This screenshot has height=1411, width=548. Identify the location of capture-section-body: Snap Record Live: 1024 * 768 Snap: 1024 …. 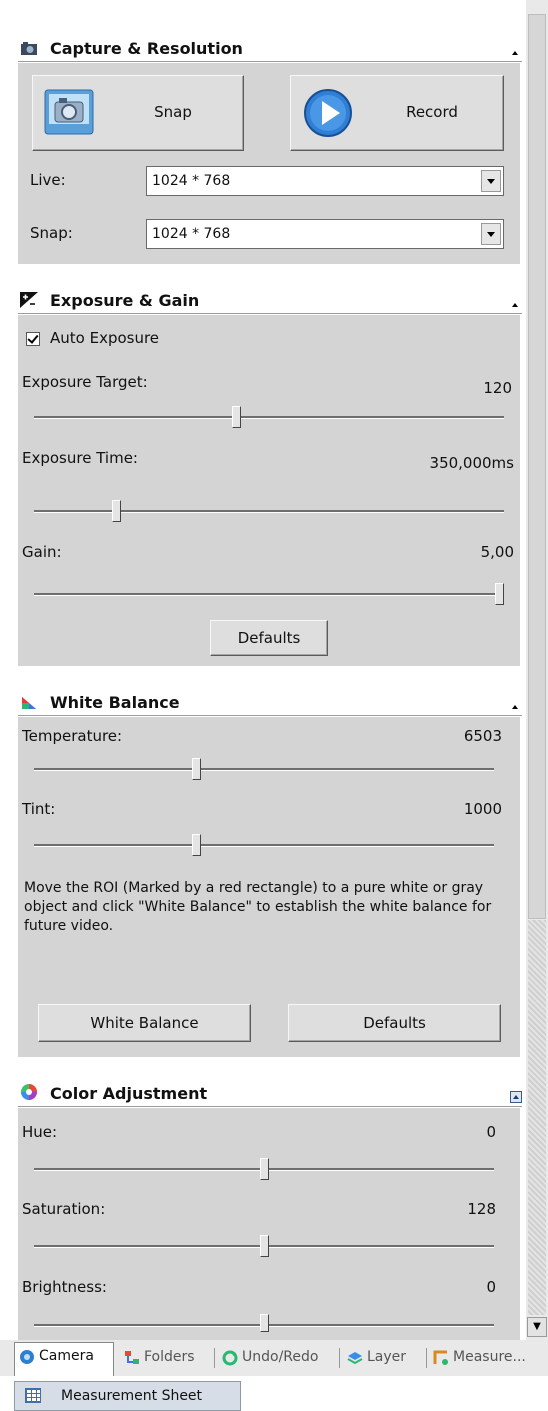
(269, 163).